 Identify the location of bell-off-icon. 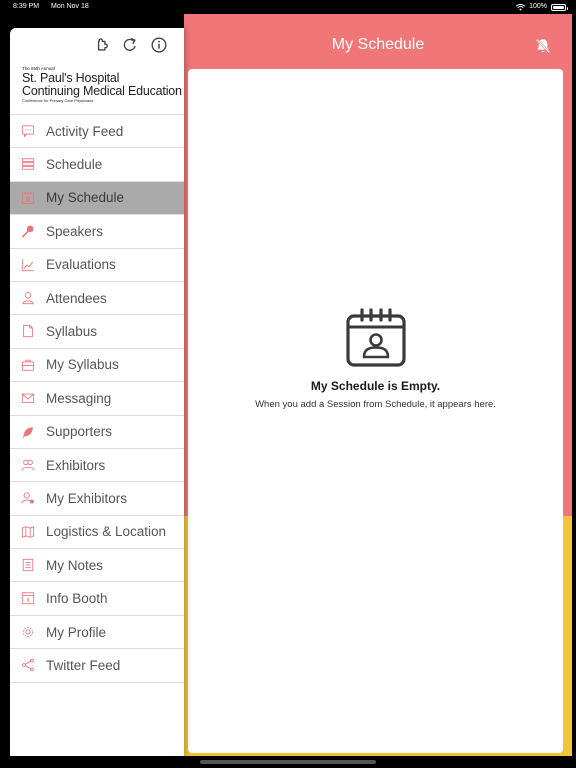
(543, 46).